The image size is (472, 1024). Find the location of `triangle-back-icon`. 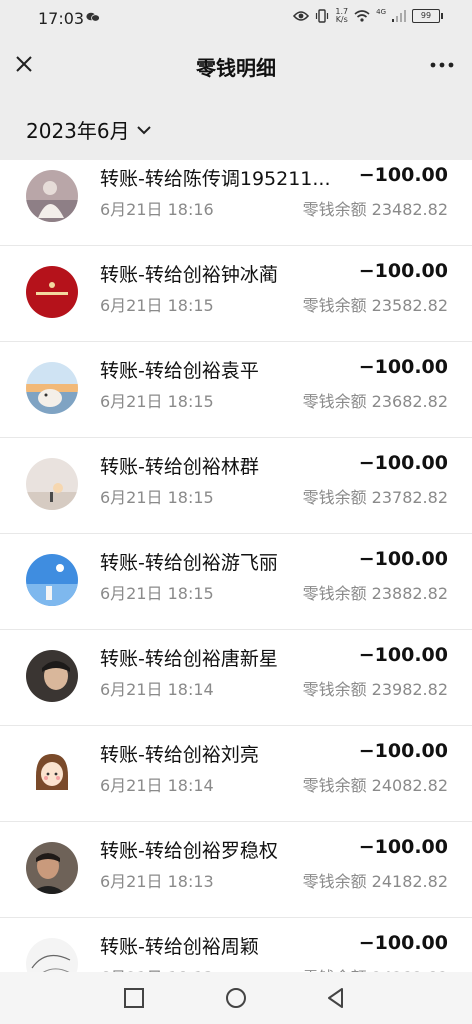

triangle-back-icon is located at coordinates (336, 998).